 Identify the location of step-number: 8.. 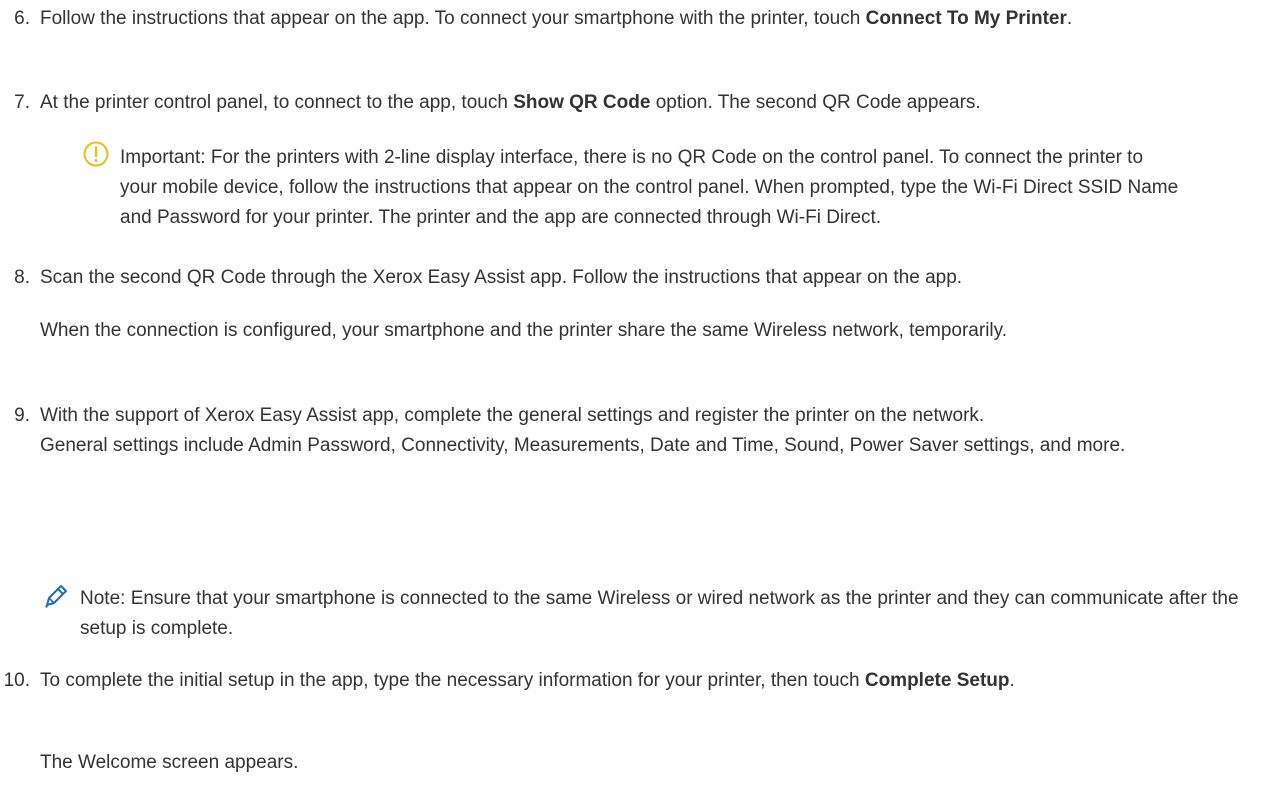
(22, 277).